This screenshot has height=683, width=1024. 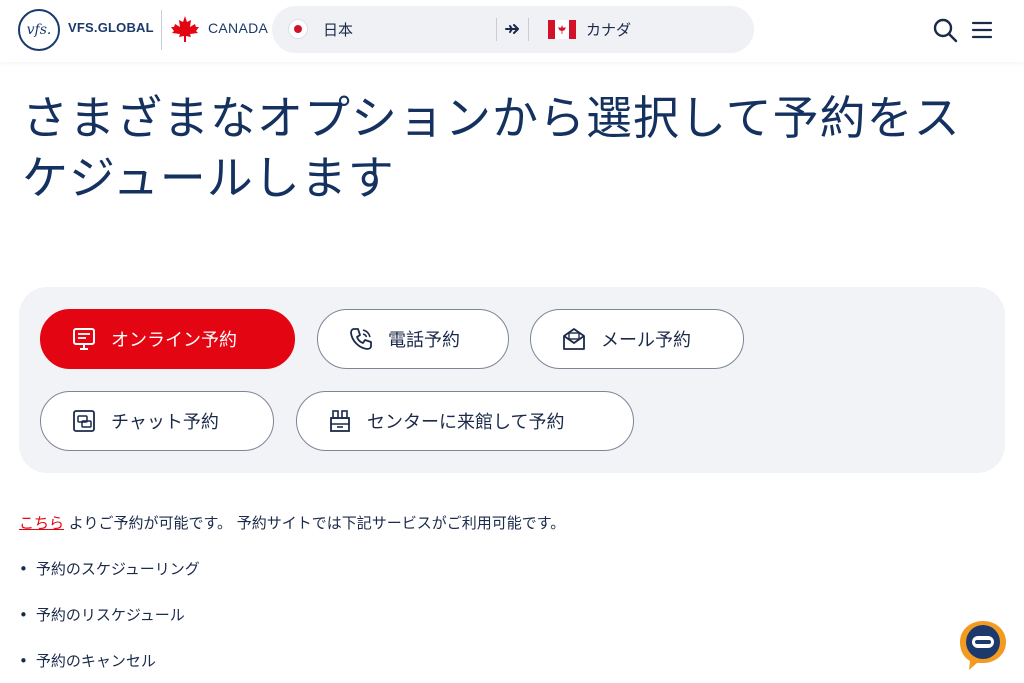 What do you see at coordinates (983, 645) in the screenshot?
I see `chatbot-icon` at bounding box center [983, 645].